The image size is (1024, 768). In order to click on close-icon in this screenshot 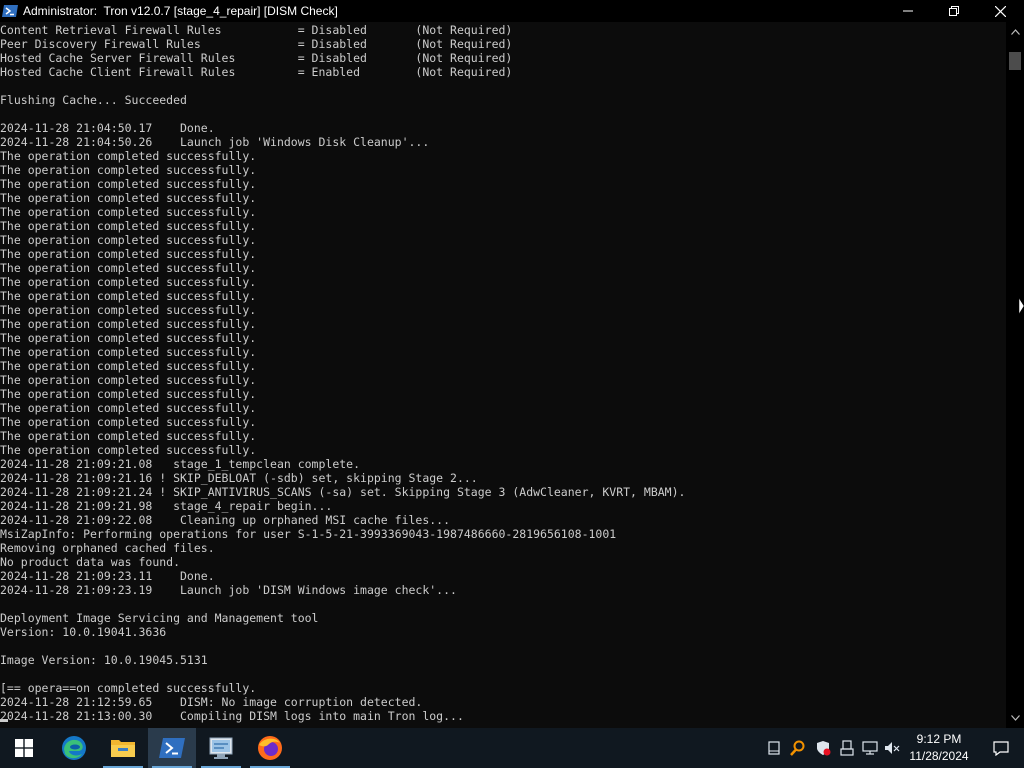, I will do `click(1000, 11)`.